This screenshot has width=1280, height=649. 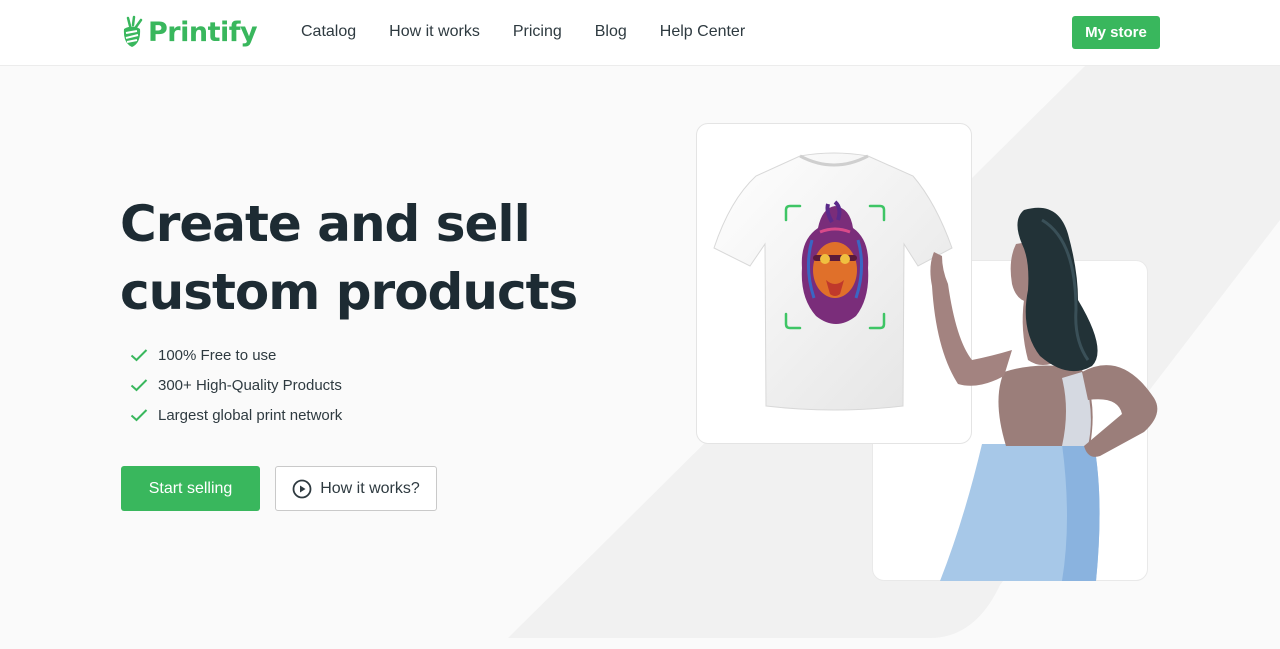 I want to click on feature-item: Largest global print network, so click(x=236, y=415).